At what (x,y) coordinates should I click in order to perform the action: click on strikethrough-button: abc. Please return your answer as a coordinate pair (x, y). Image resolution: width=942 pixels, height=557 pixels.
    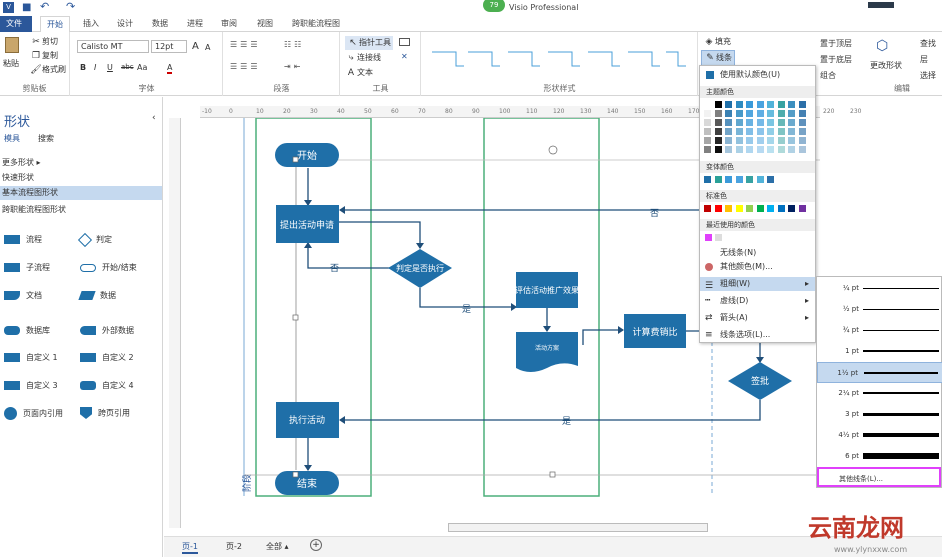
    Looking at the image, I should click on (127, 67).